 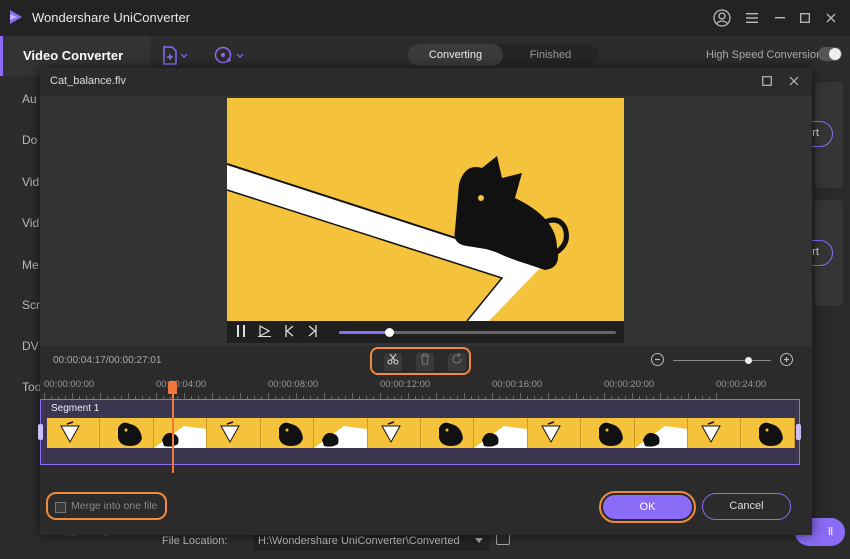 I want to click on segment-start-handle, so click(x=40, y=432).